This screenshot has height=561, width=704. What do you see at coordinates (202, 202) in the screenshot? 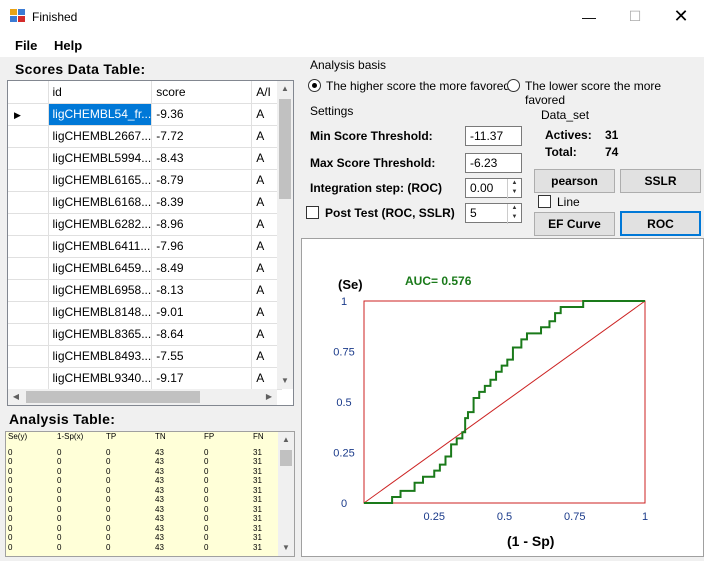
I see `cell-score: -8.39` at bounding box center [202, 202].